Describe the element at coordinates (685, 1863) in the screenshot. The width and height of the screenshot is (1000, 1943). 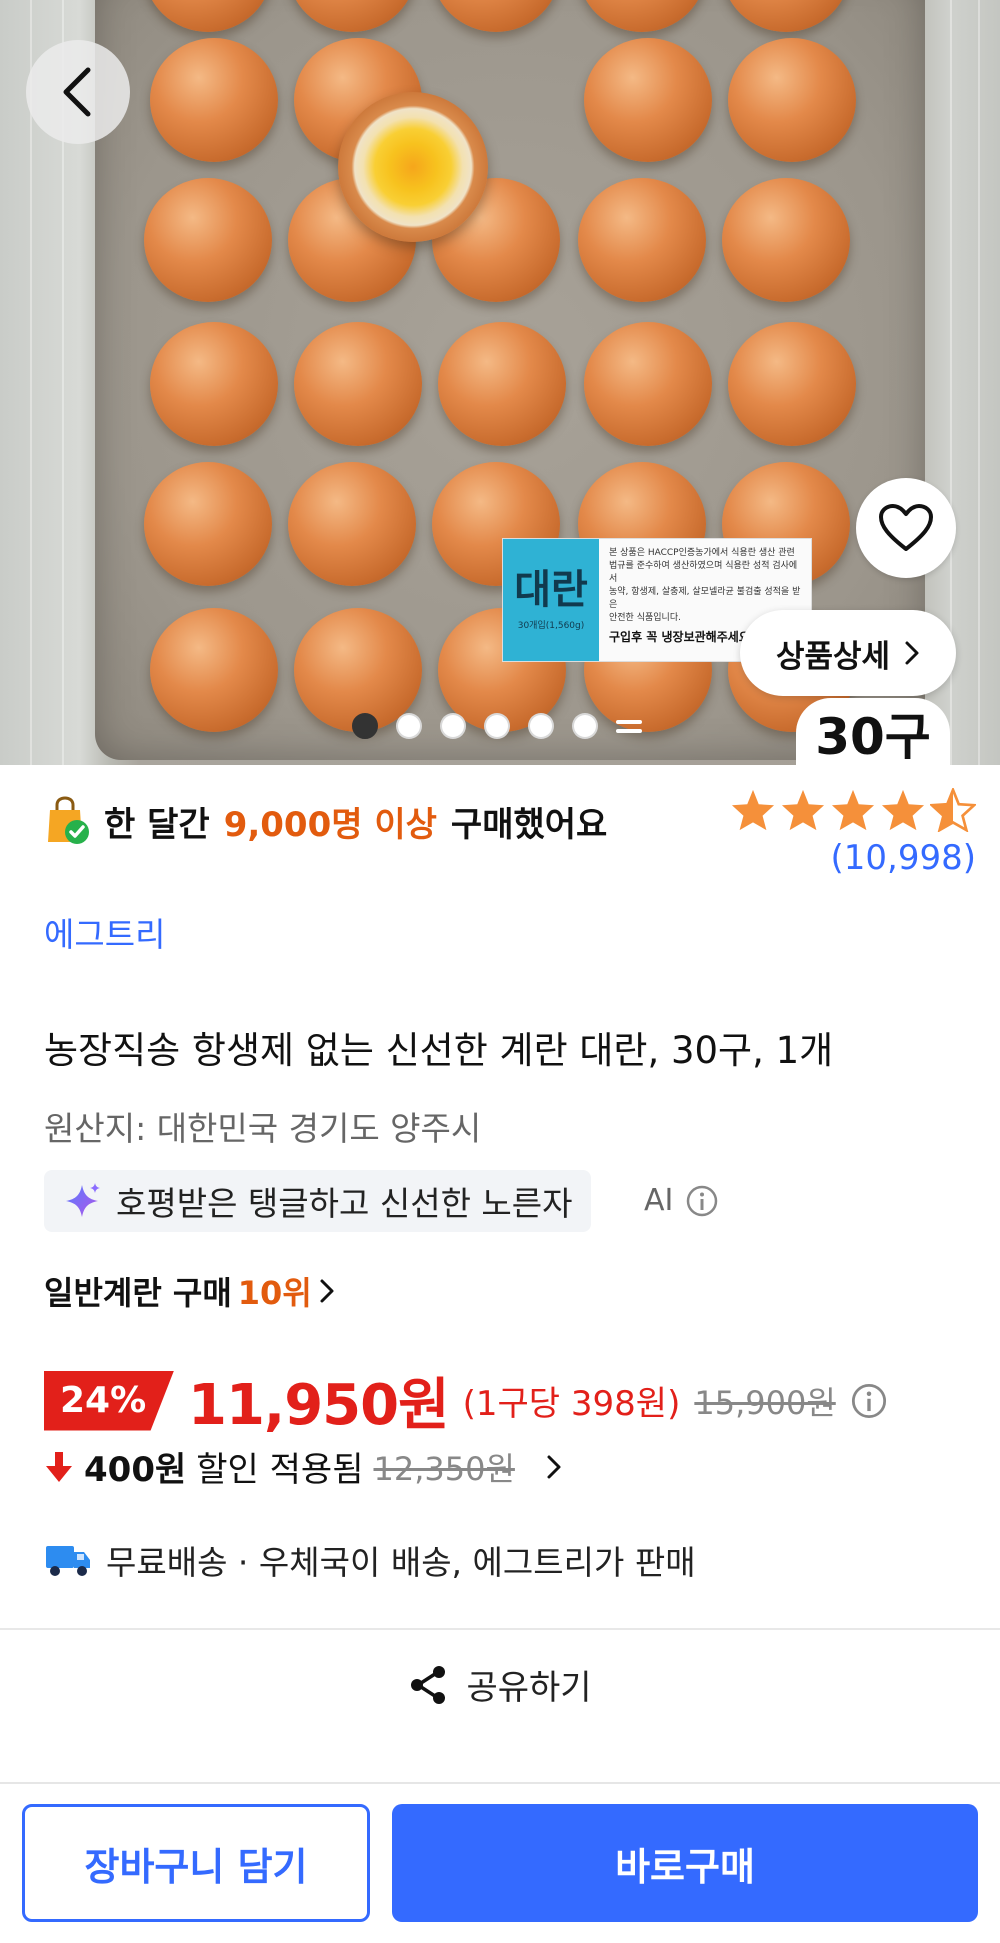
I see `buy-now-button: 바로구매` at that location.